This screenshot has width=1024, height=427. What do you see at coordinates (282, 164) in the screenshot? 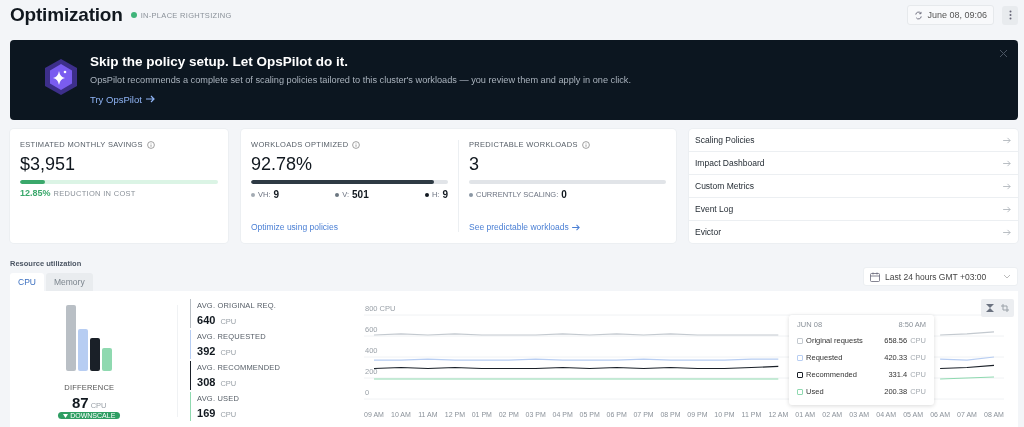
I see `optimized-value: 92.78%` at bounding box center [282, 164].